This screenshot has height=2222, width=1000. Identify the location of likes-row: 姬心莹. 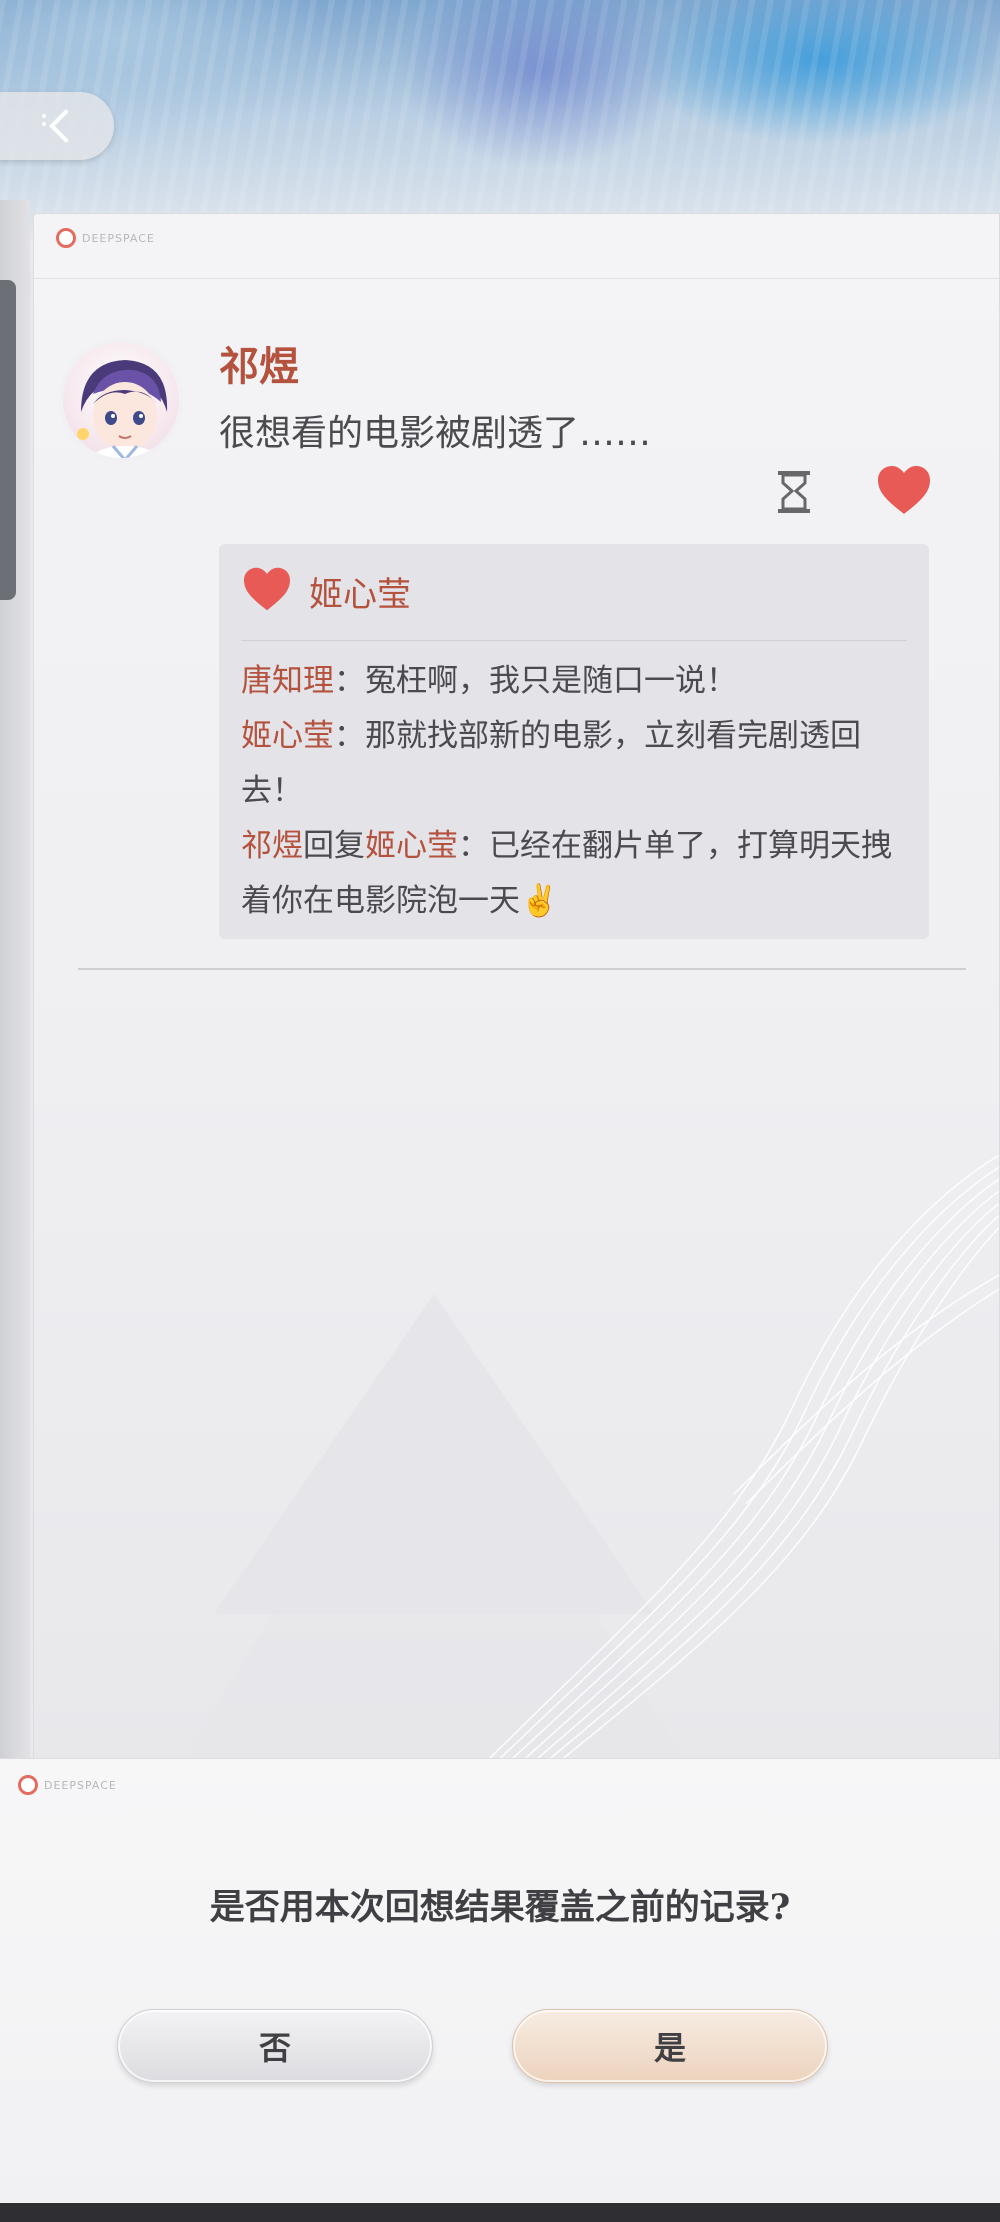
(326, 591).